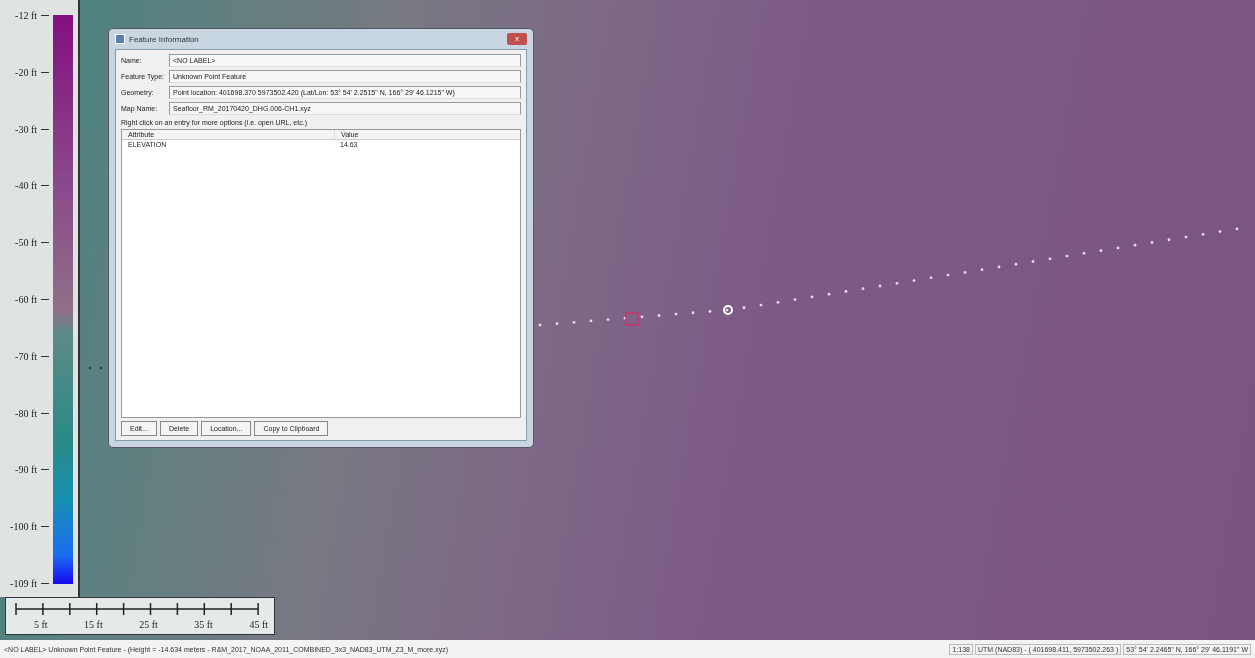  Describe the element at coordinates (120, 39) in the screenshot. I see `app-icon` at that location.